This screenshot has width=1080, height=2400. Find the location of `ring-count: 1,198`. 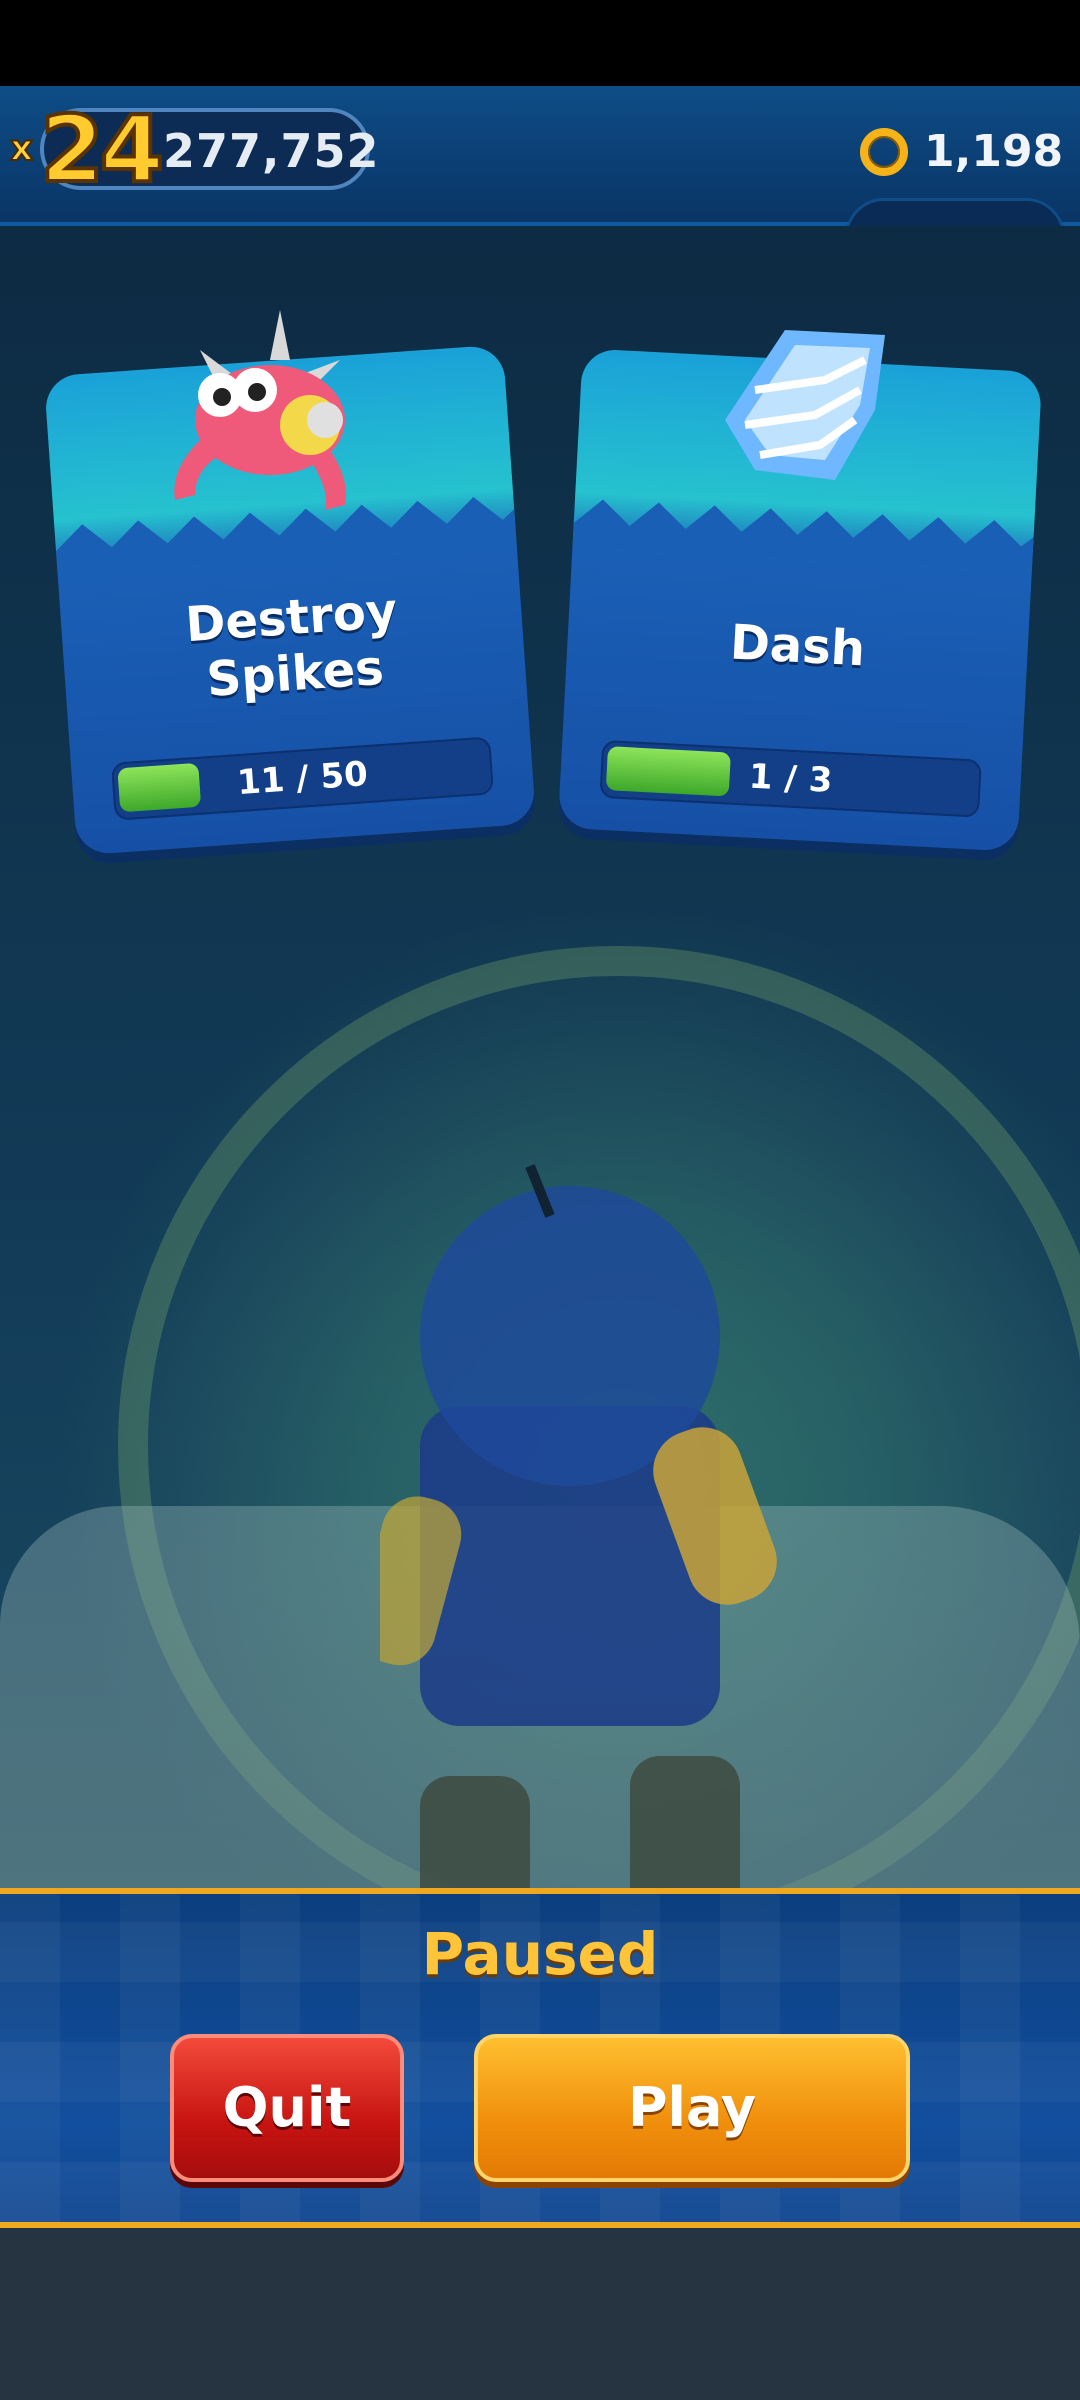

ring-count: 1,198 is located at coordinates (994, 151).